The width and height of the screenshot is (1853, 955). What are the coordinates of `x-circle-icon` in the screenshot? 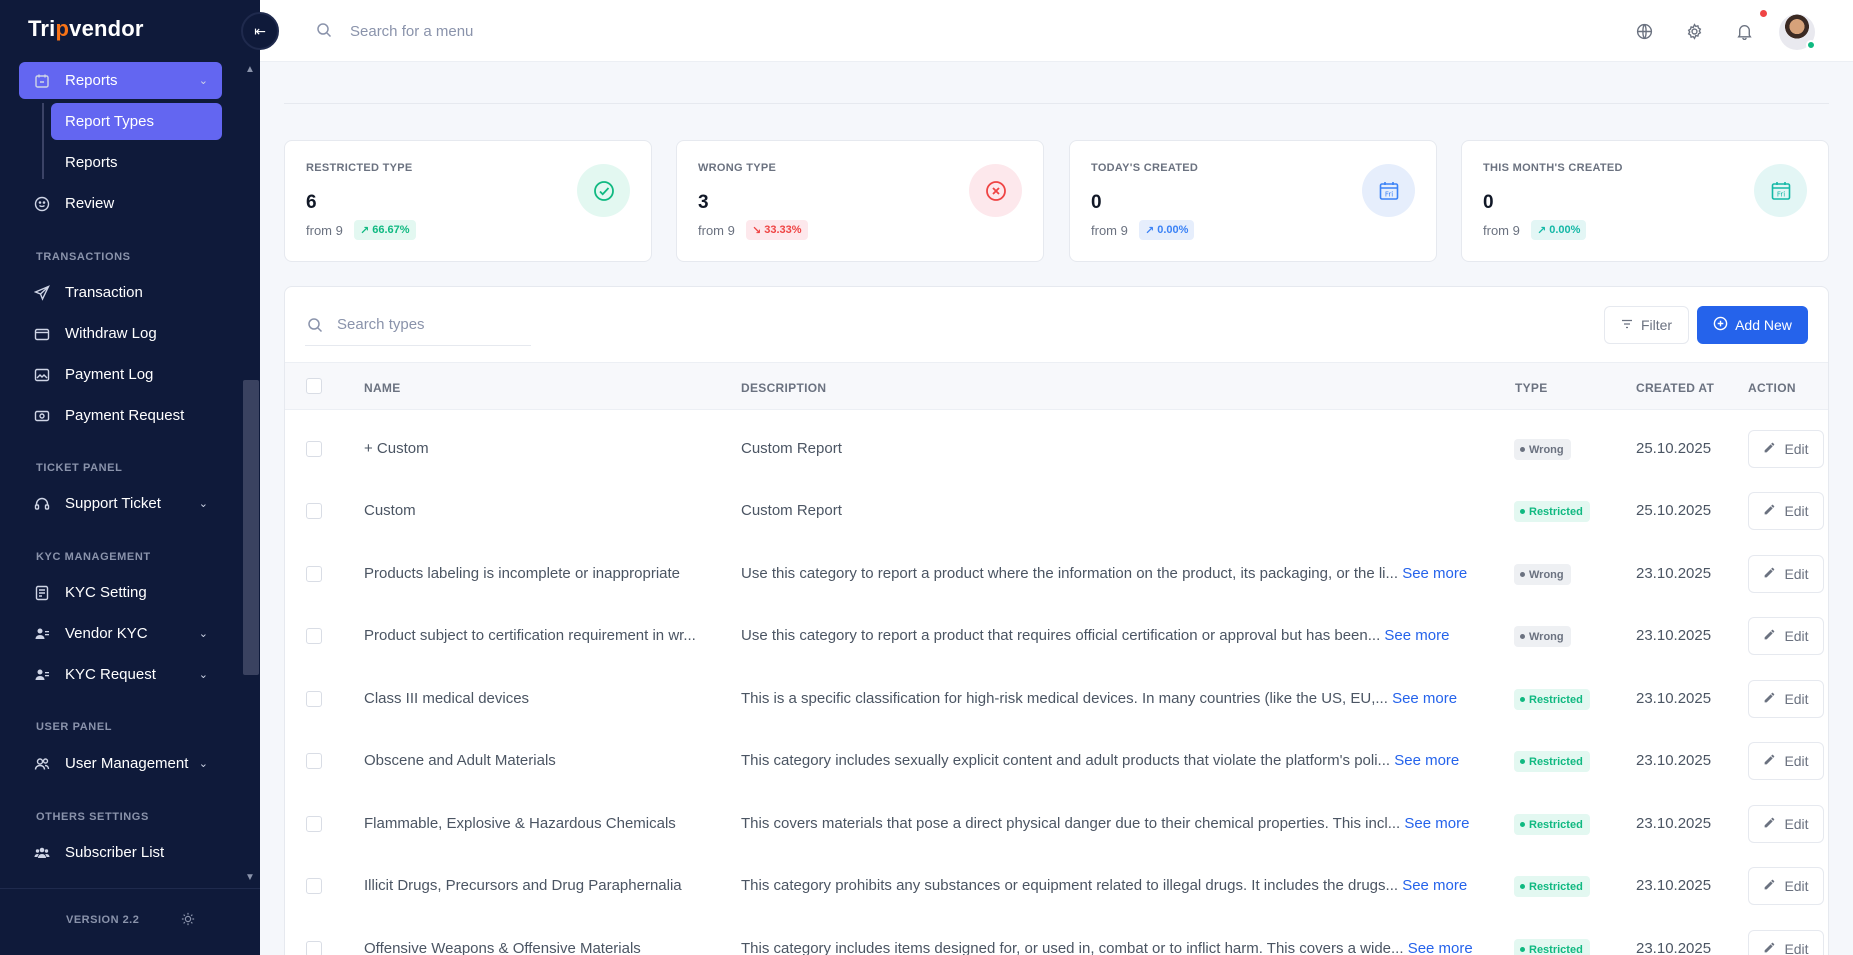 It's located at (995, 190).